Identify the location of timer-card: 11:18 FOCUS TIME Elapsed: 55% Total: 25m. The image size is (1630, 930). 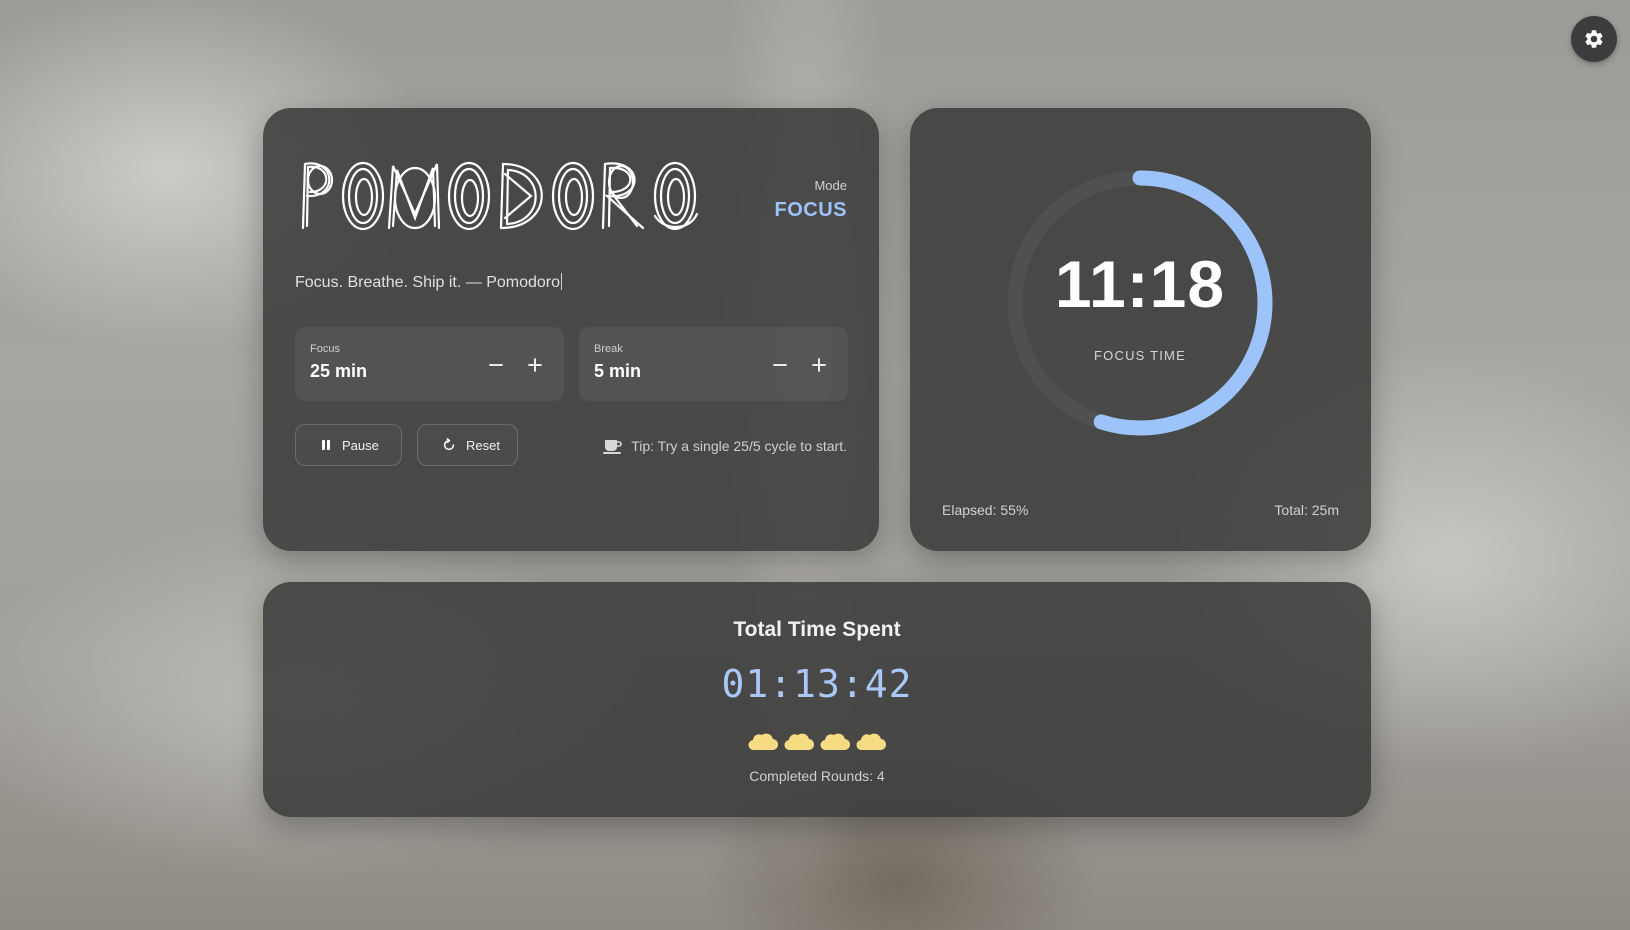
(1140, 329).